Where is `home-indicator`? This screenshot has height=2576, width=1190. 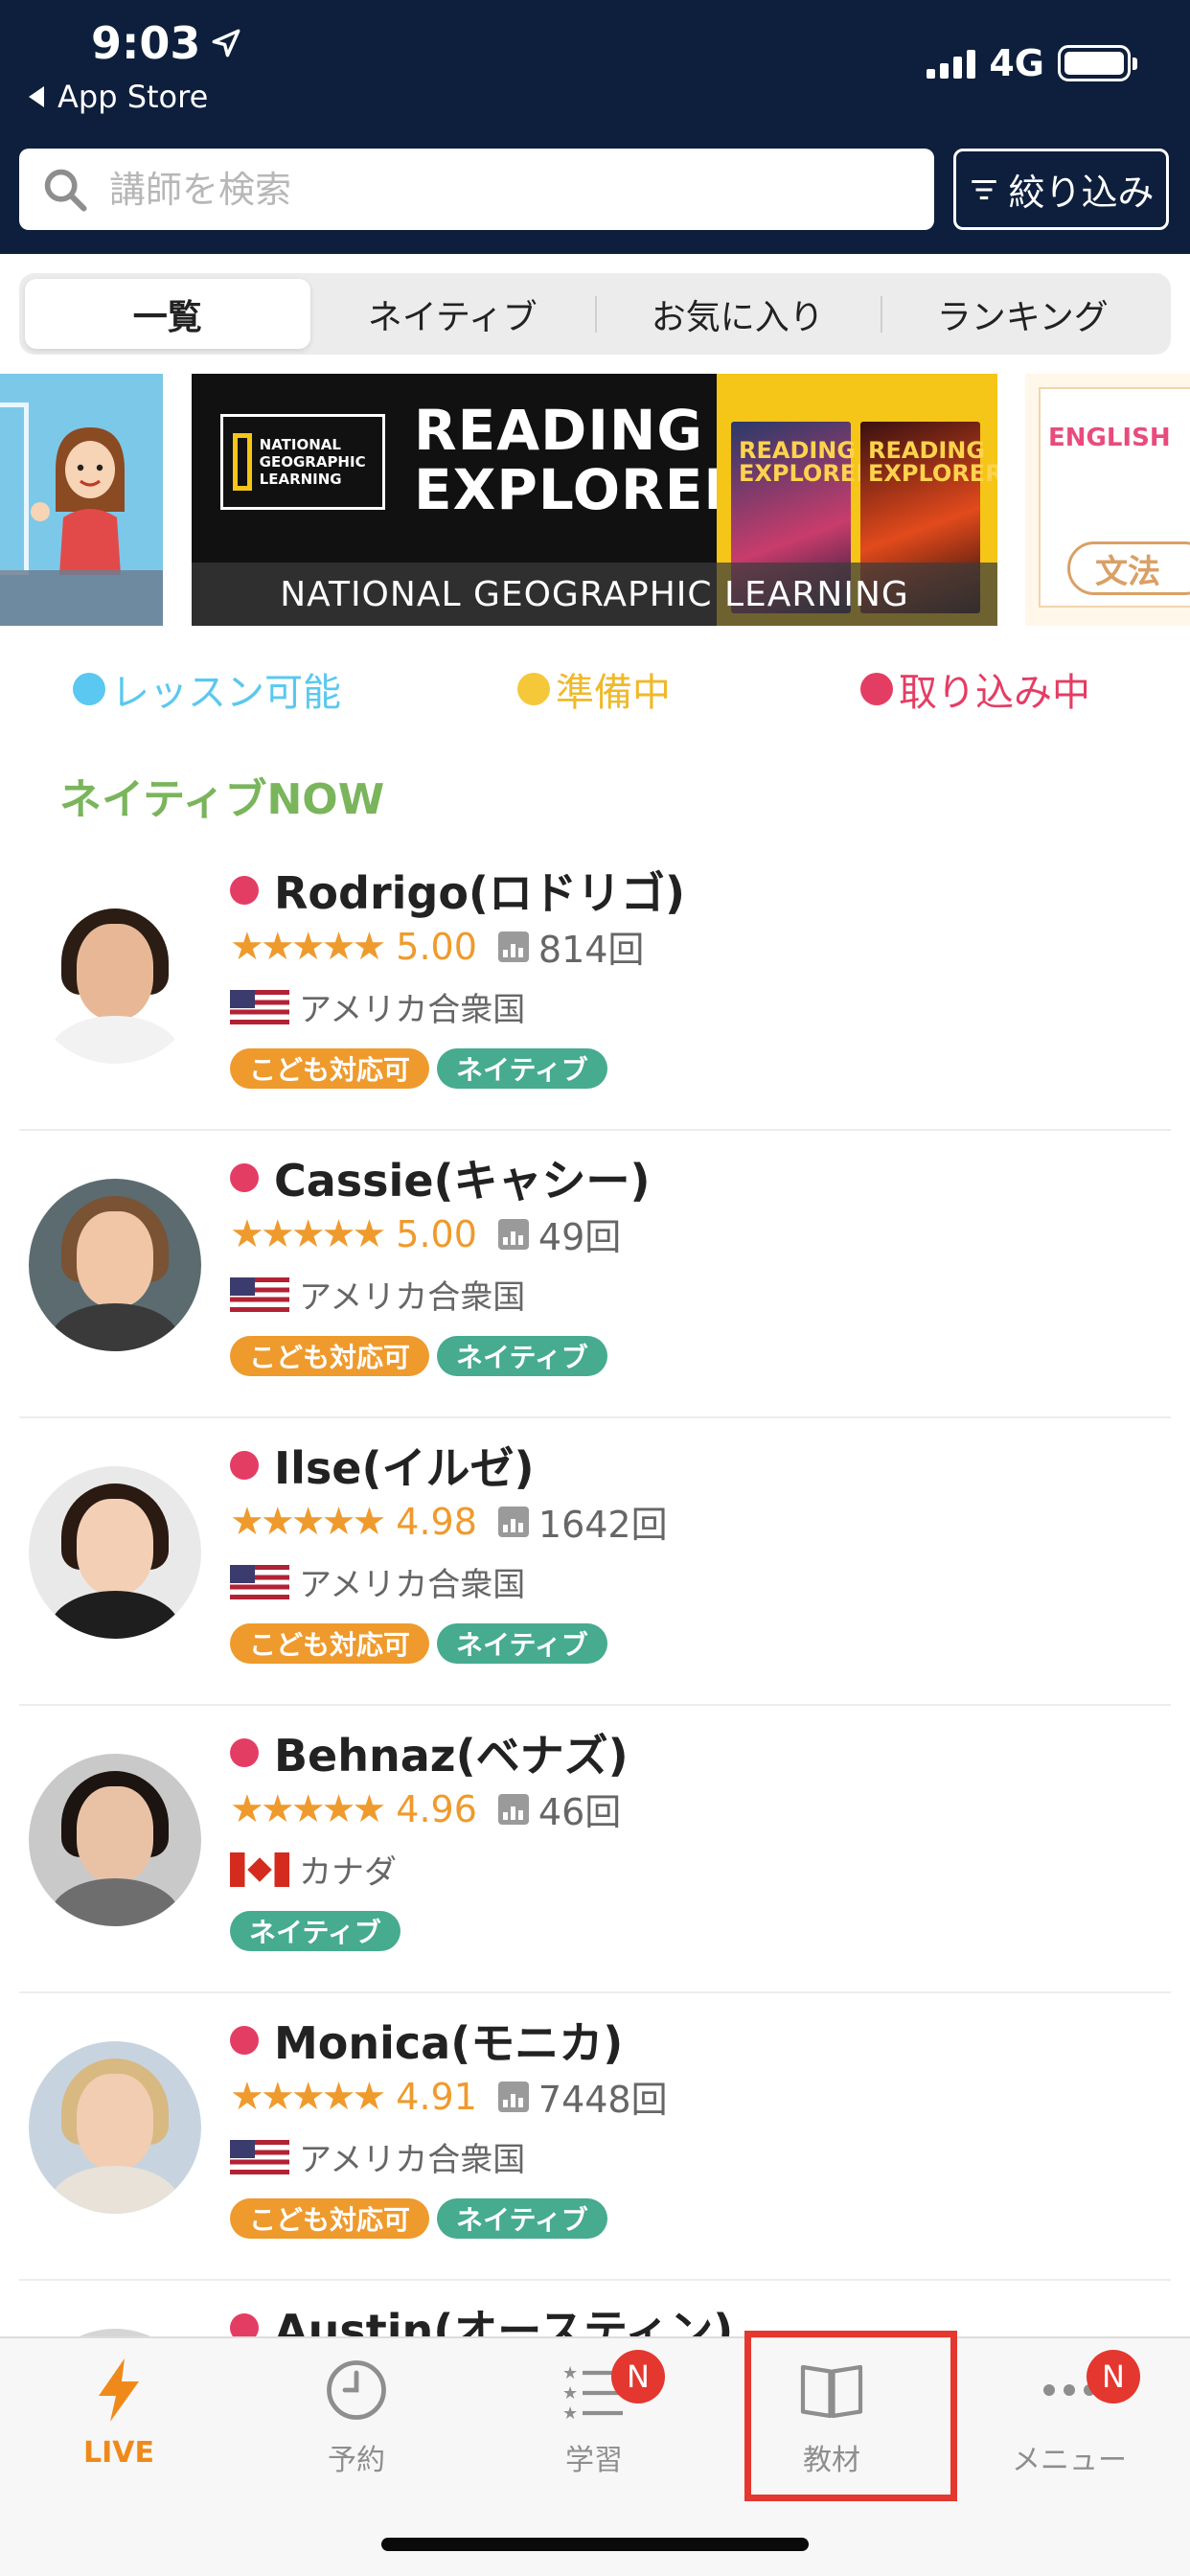
home-indicator is located at coordinates (595, 2544).